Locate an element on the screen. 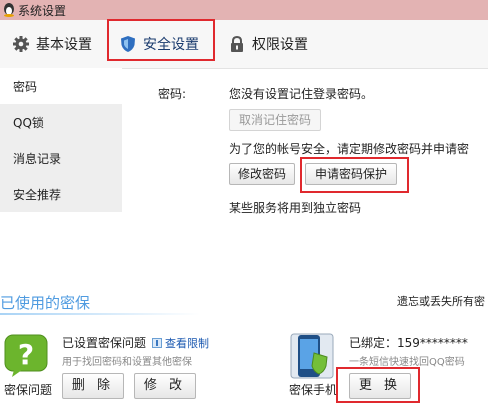  security-question-label: 密保问题 is located at coordinates (28, 390).